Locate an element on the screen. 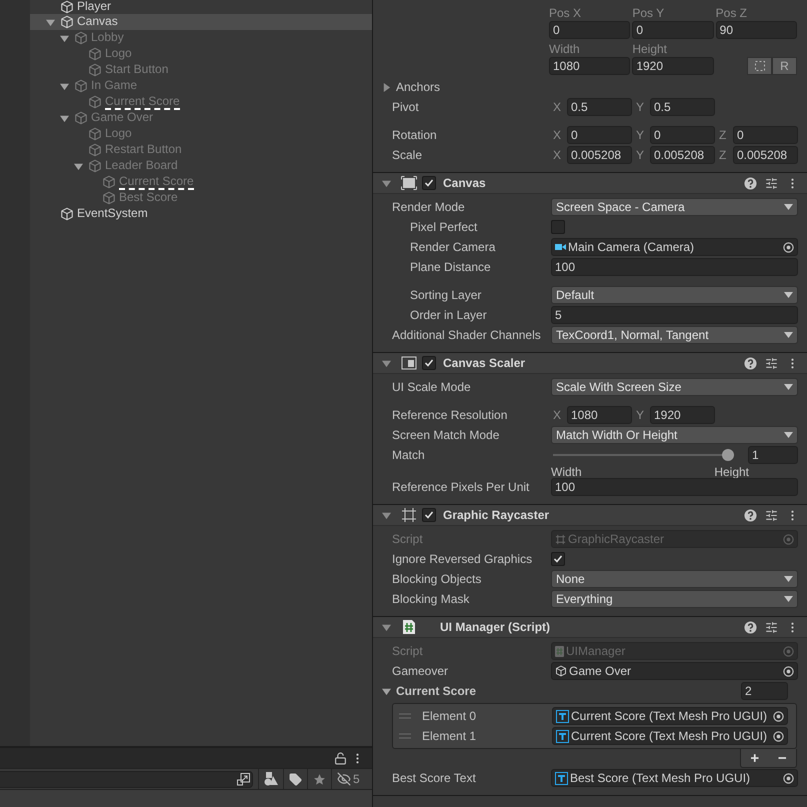  list-label: Current Score is located at coordinates (436, 691).